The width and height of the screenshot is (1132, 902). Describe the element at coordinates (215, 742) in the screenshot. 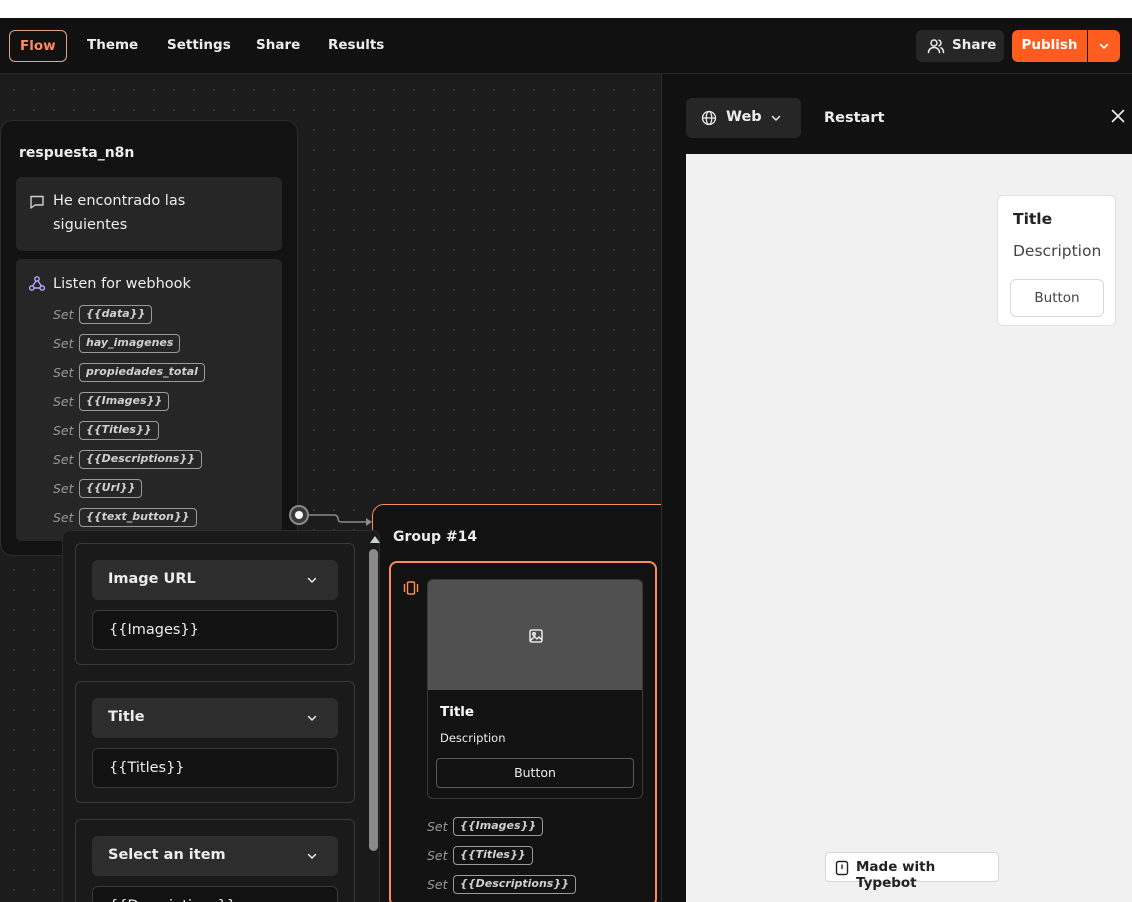

I see `field-group-title: Title` at that location.